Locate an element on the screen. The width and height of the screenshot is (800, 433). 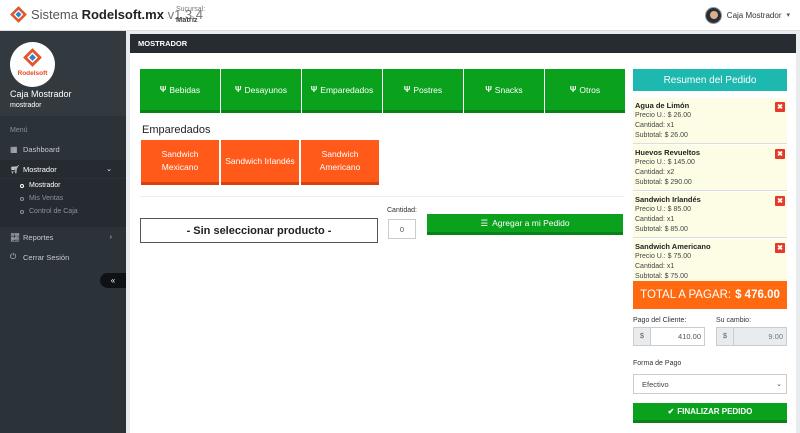
power-icon: ⏻ is located at coordinates (13, 256).